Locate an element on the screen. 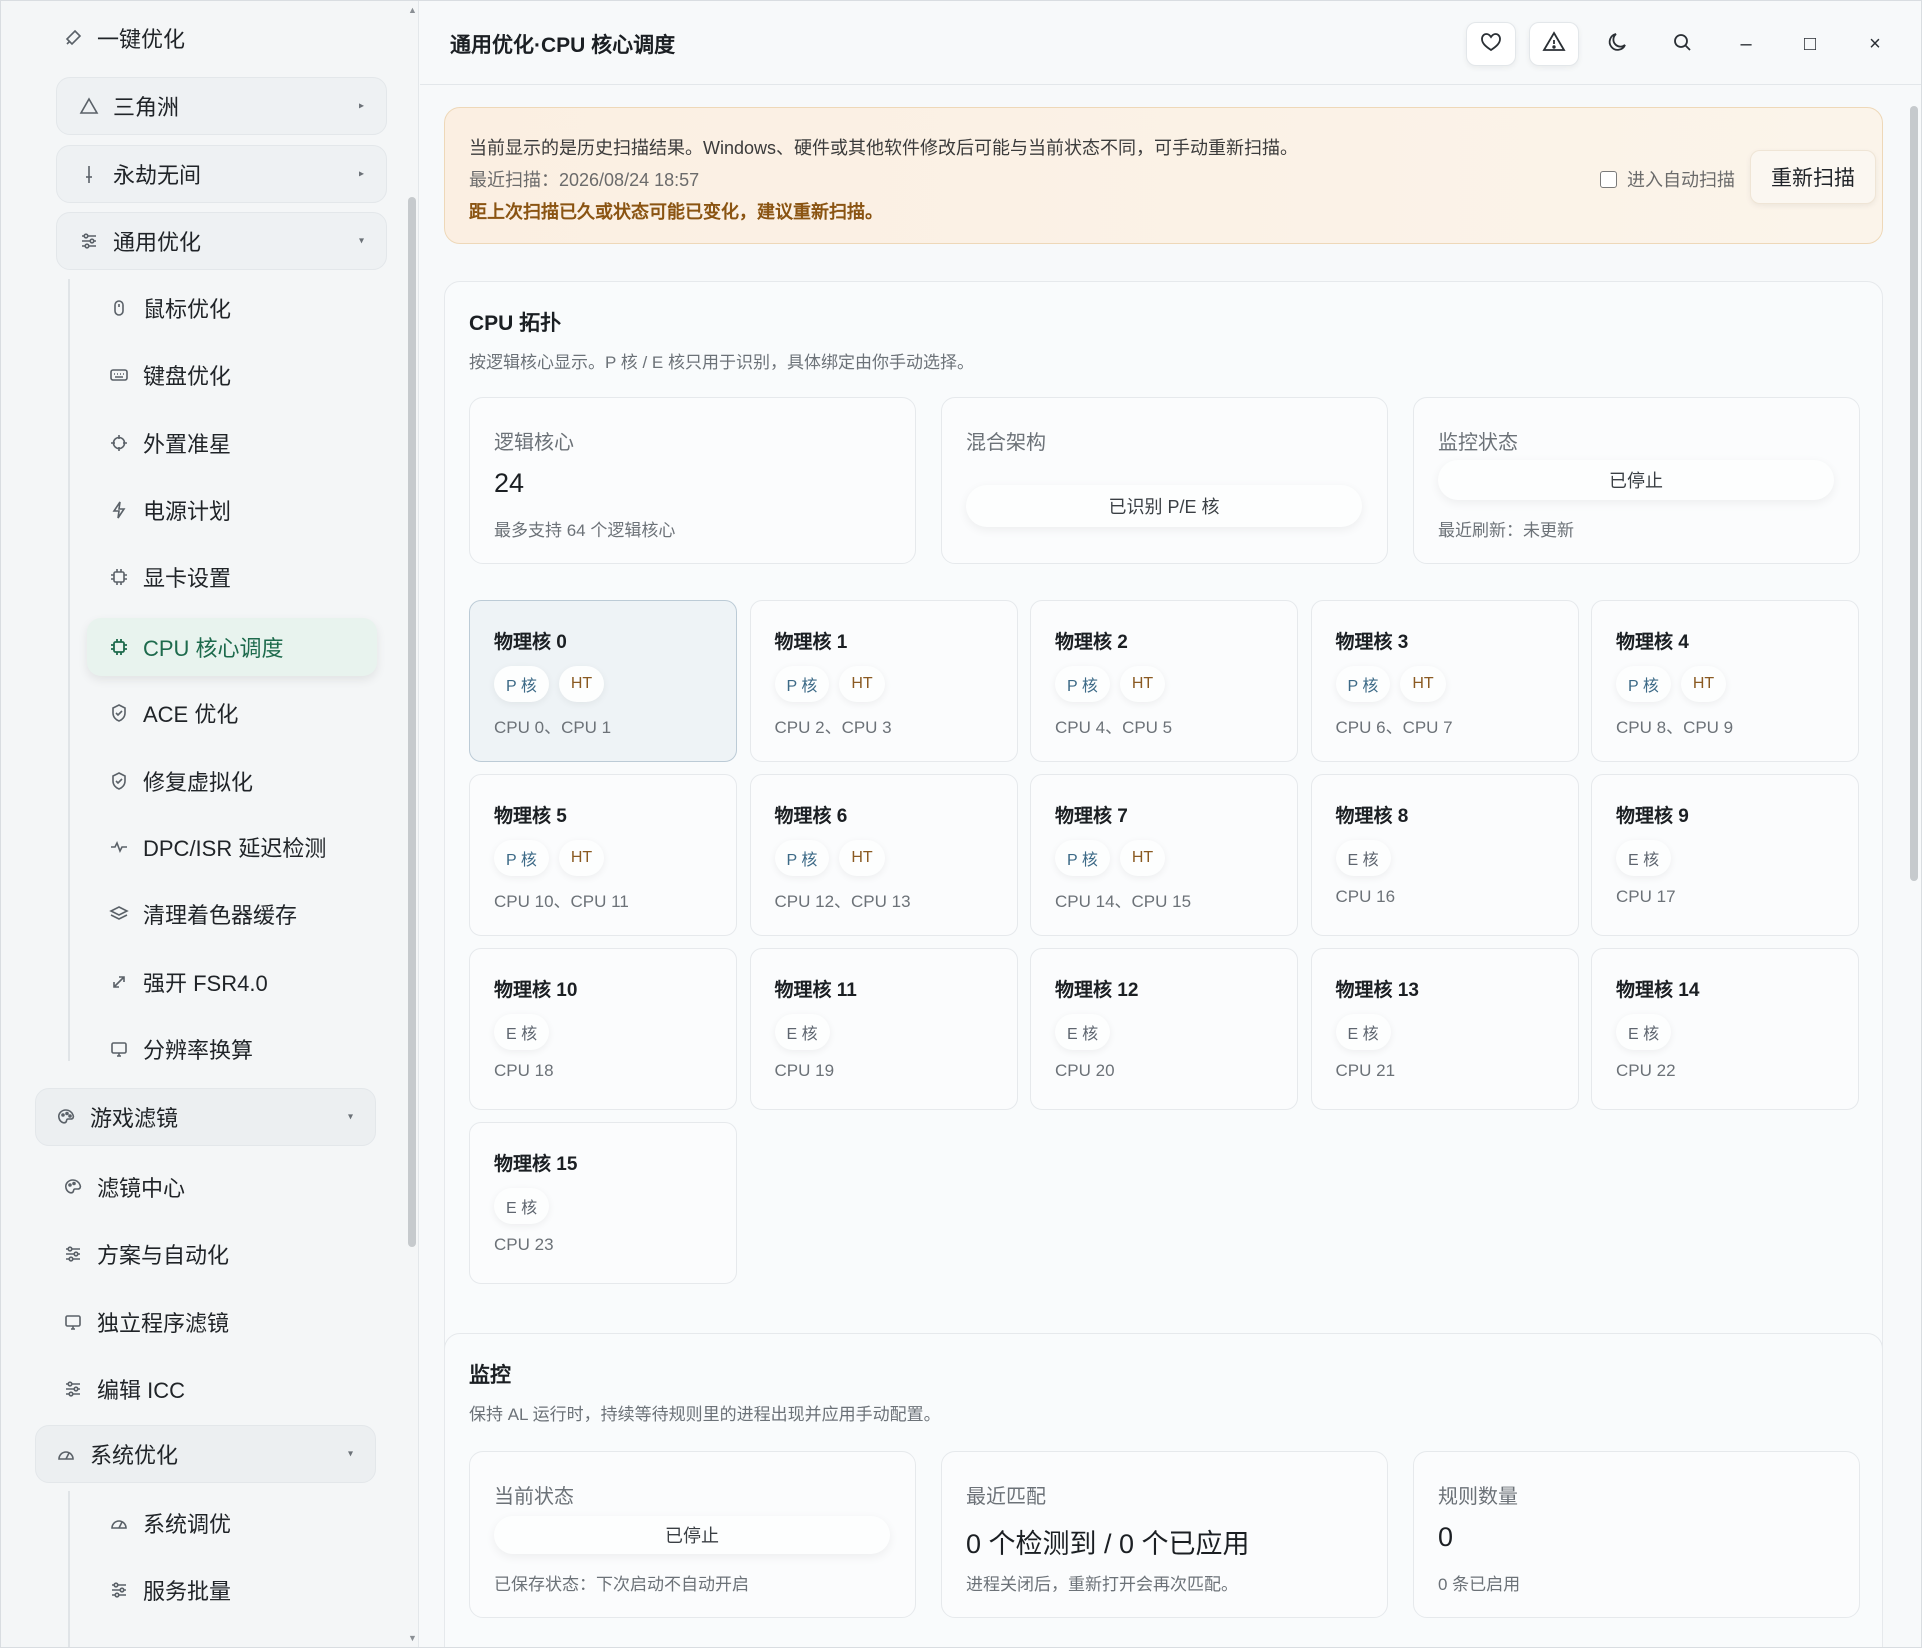 The image size is (1922, 1648). sidebar-group-system: 系统优化 ▾ is located at coordinates (205, 1454).